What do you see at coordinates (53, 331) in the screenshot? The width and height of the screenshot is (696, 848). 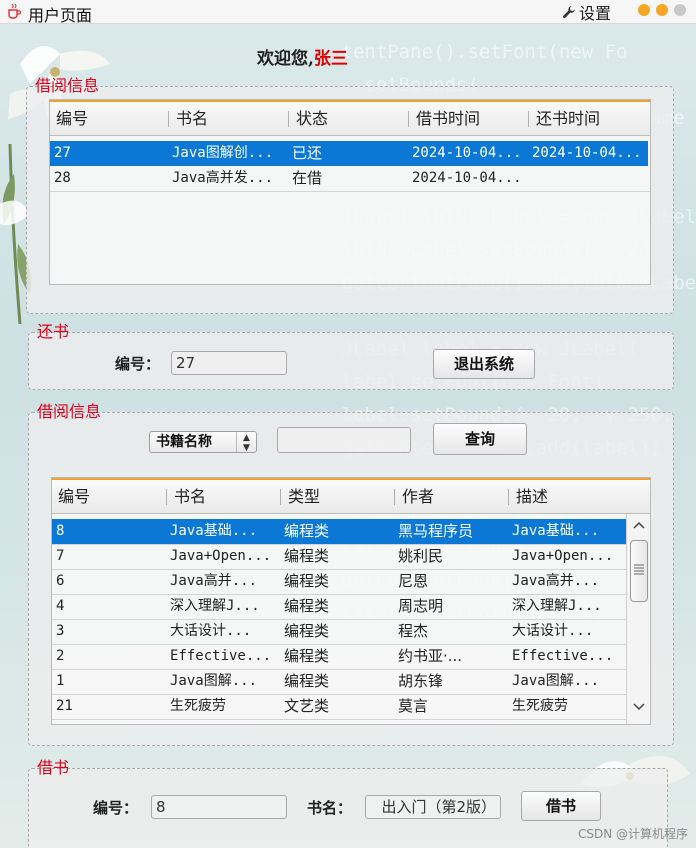 I see `return-book-title: 还书` at bounding box center [53, 331].